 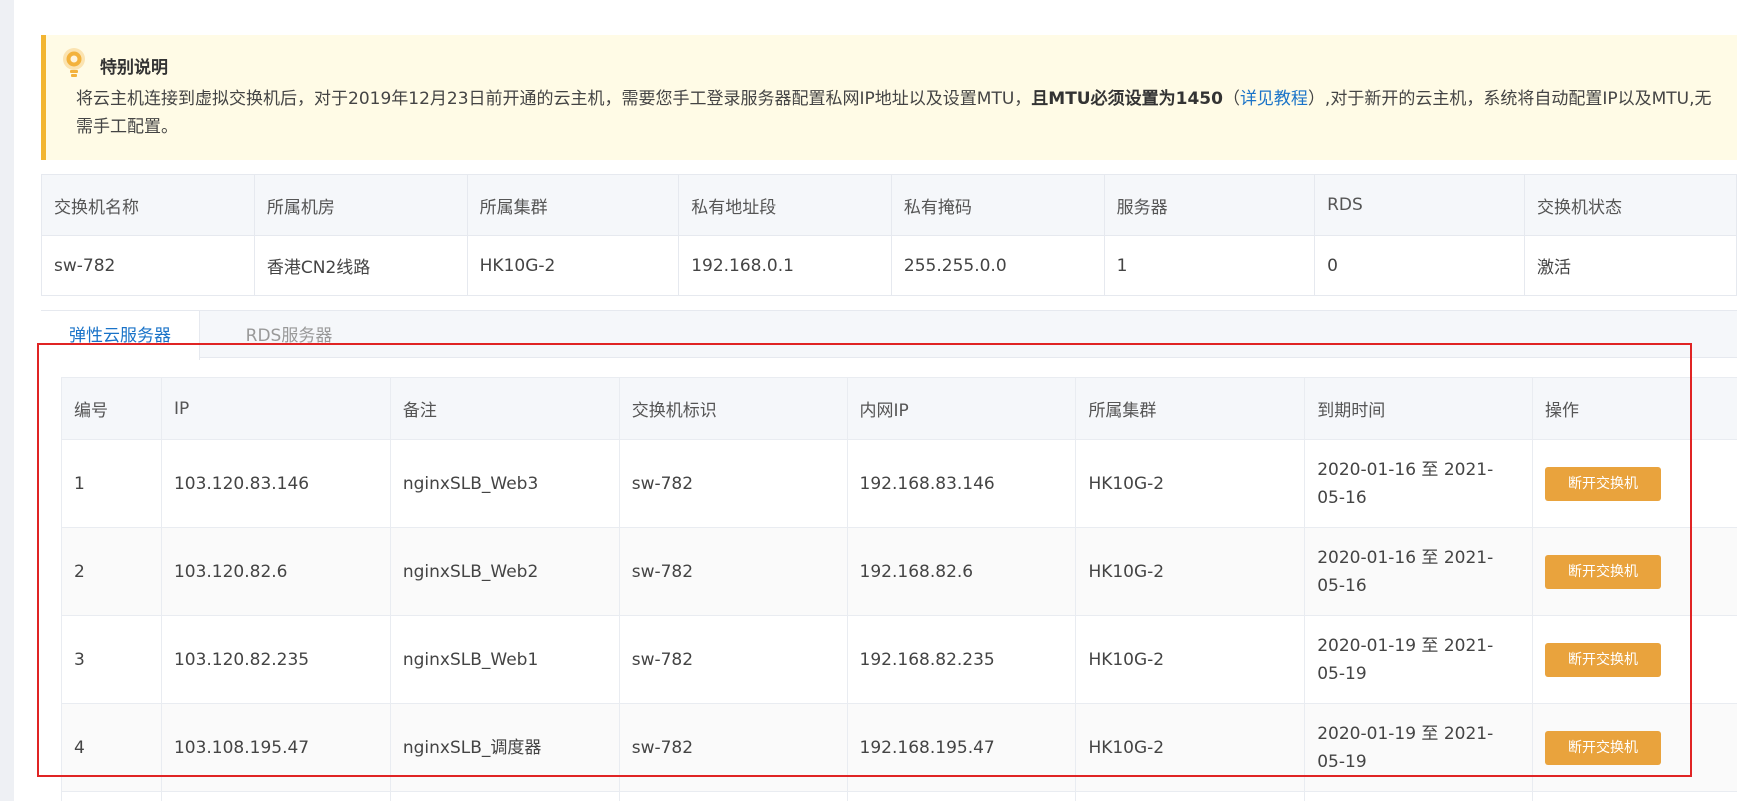 I want to click on server-header-cell: IP, so click(x=275, y=408).